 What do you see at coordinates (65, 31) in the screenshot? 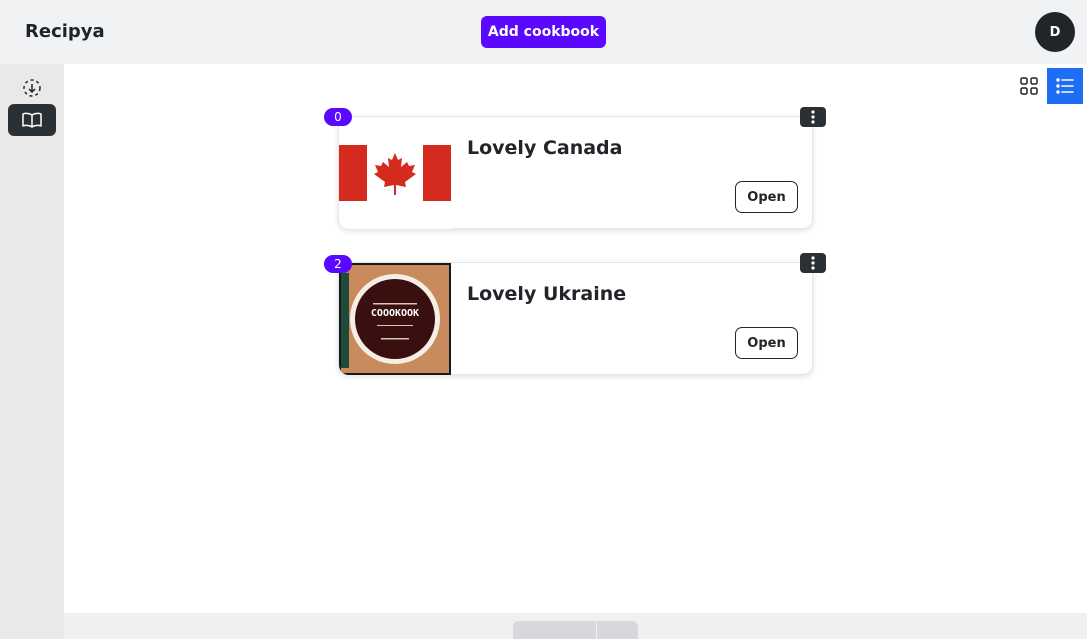
I see `brand-title: Recipya` at bounding box center [65, 31].